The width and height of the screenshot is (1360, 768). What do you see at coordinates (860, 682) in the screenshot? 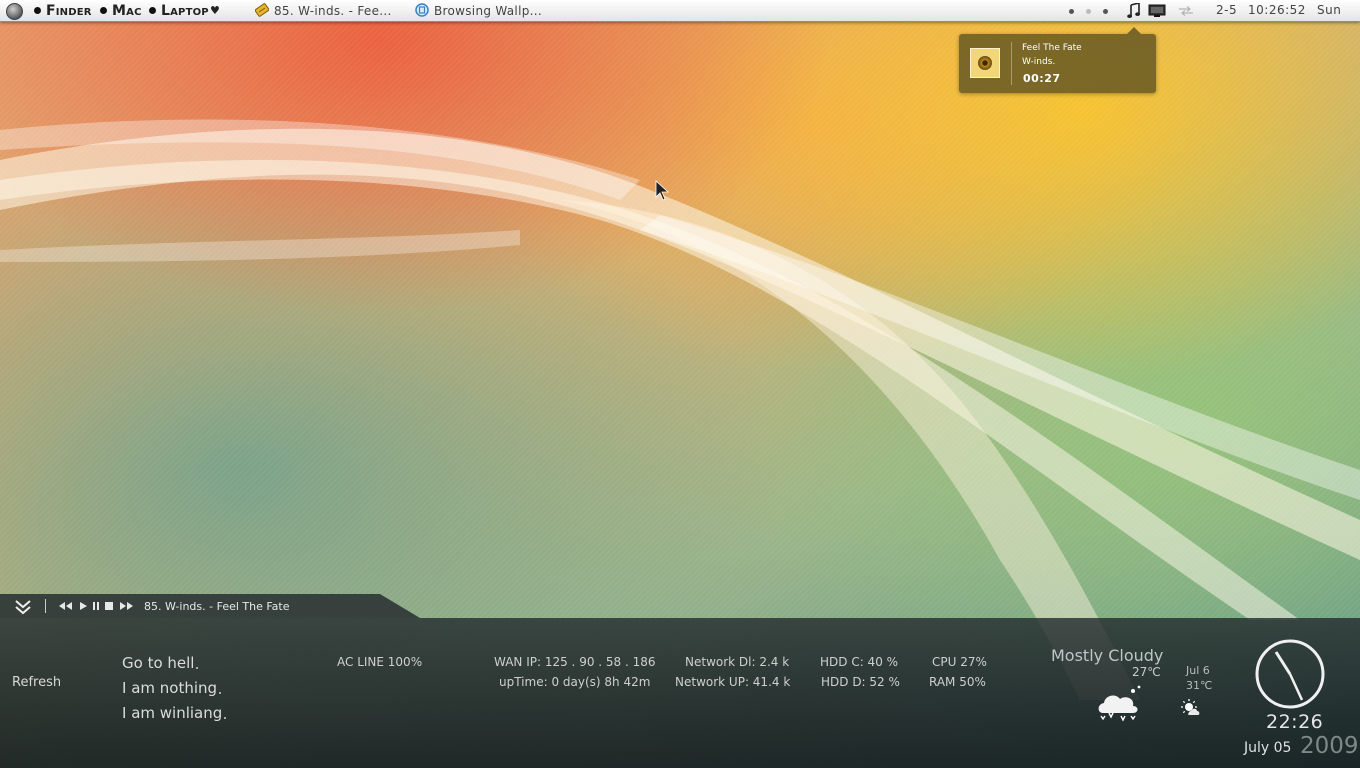
I see `hdd-d-stat: HDD D: 52 %` at bounding box center [860, 682].